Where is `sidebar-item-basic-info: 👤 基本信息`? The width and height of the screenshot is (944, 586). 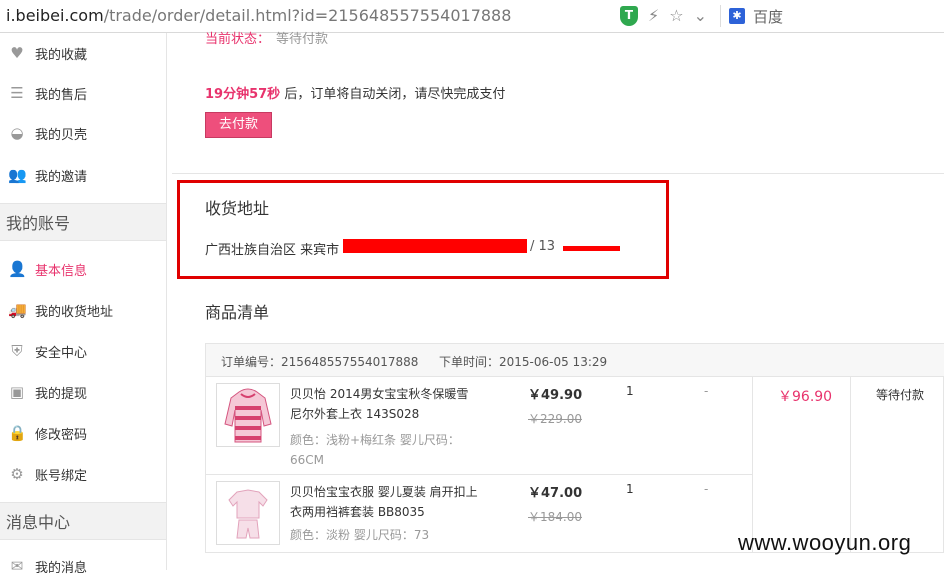
sidebar-item-basic-info: 👤 基本信息 is located at coordinates (83, 269).